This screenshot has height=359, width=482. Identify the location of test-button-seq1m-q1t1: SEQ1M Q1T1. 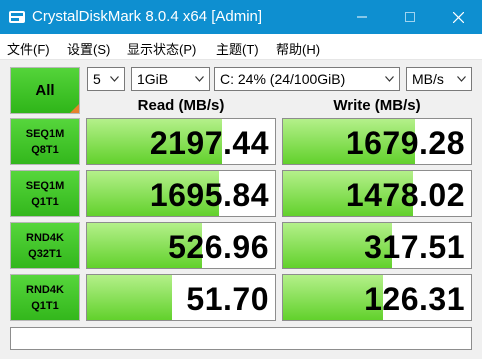
(45, 193).